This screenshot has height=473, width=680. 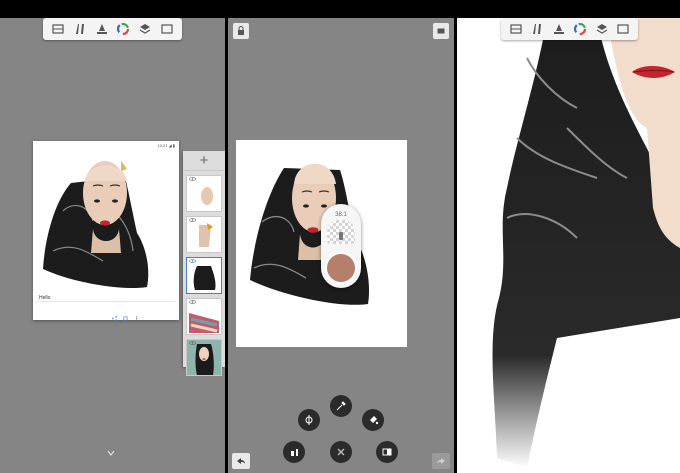 I want to click on share-icon, so click(x=114, y=314).